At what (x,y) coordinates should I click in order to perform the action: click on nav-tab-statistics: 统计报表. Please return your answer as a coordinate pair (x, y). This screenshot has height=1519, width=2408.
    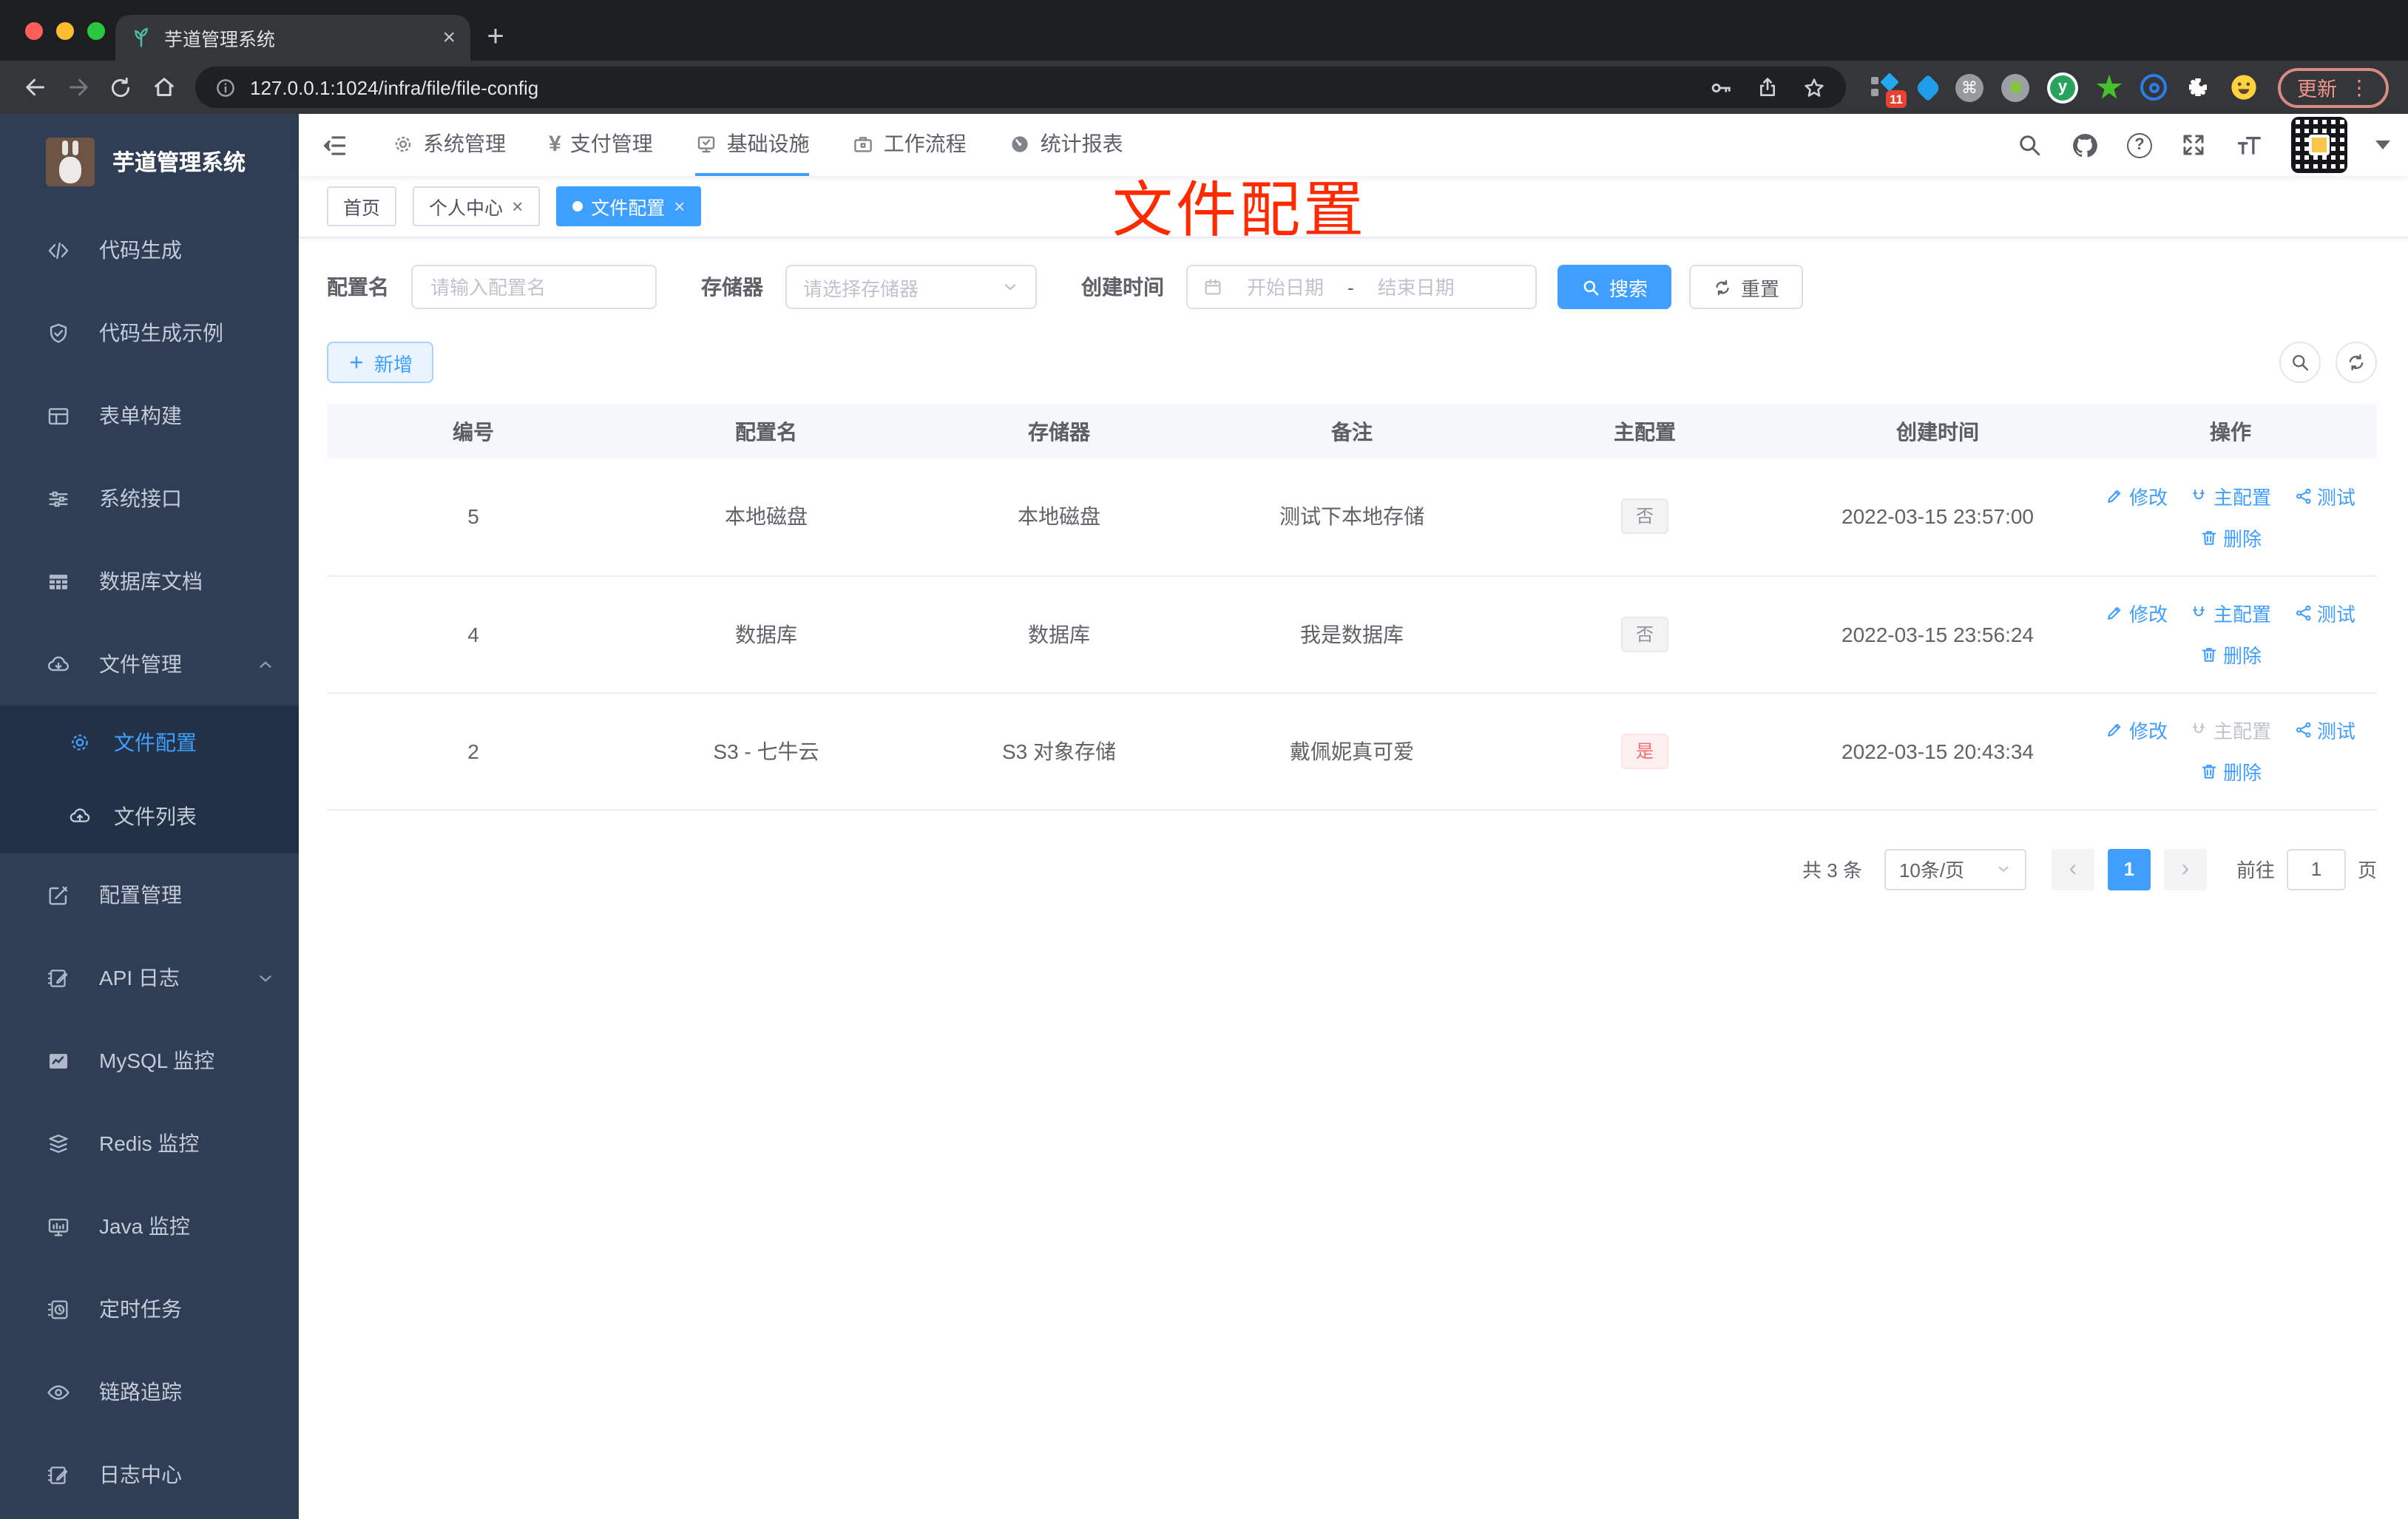
    Looking at the image, I should click on (1066, 145).